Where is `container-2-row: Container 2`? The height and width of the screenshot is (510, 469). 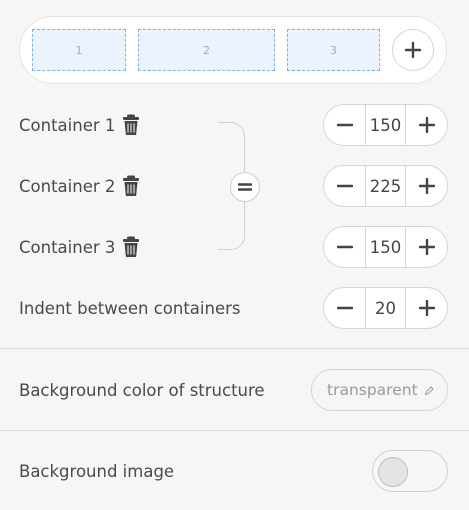
container-2-row: Container 2 is located at coordinates (79, 186).